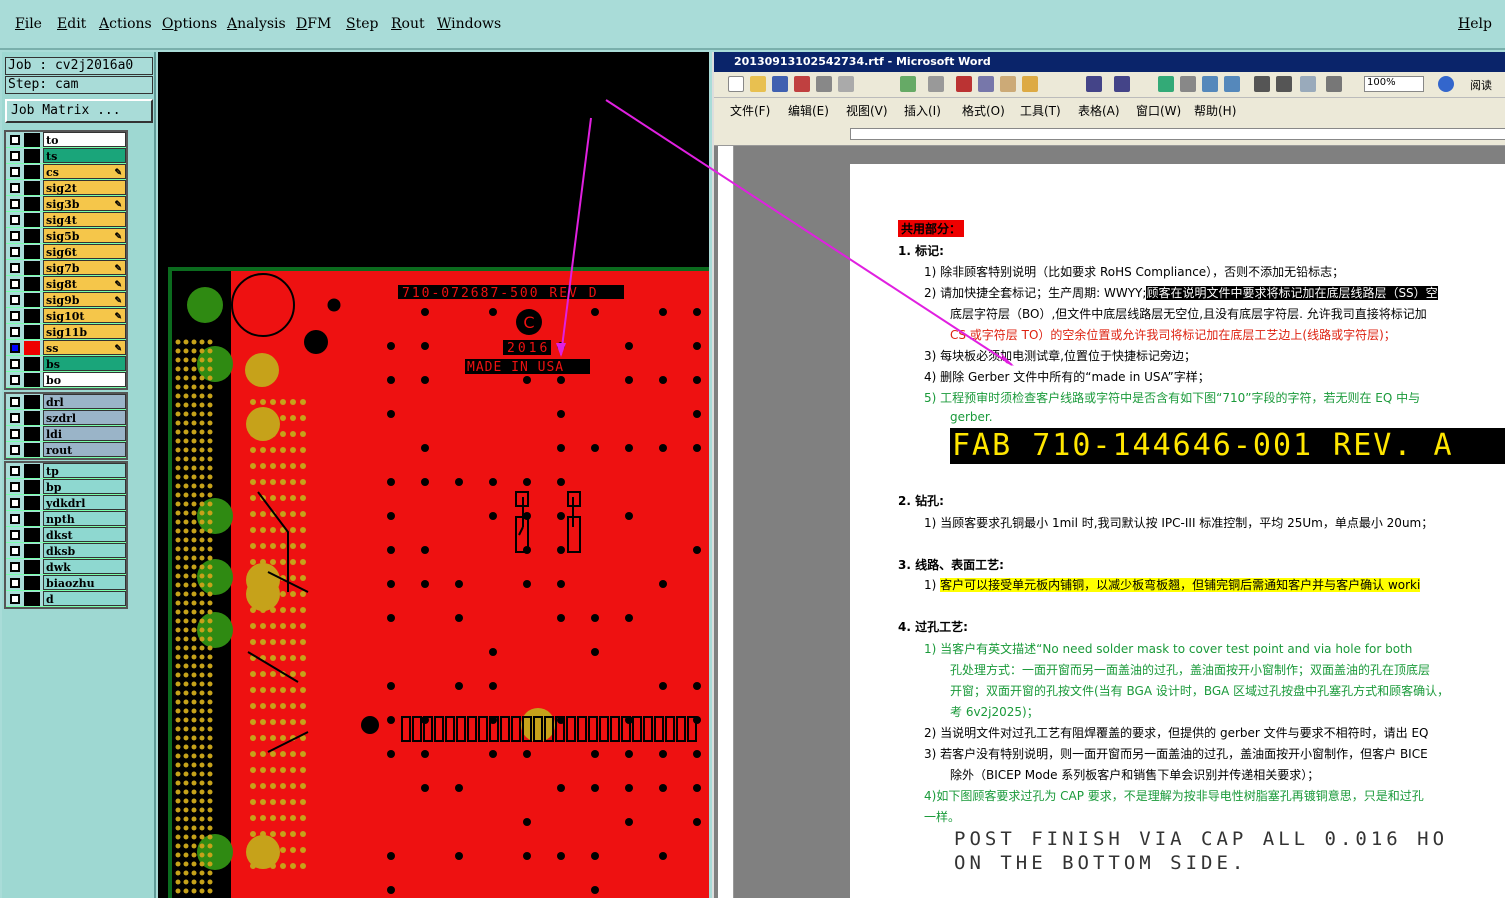 The height and width of the screenshot is (898, 1505). What do you see at coordinates (809, 232) in the screenshot?
I see `arrow-to-doc-line` at bounding box center [809, 232].